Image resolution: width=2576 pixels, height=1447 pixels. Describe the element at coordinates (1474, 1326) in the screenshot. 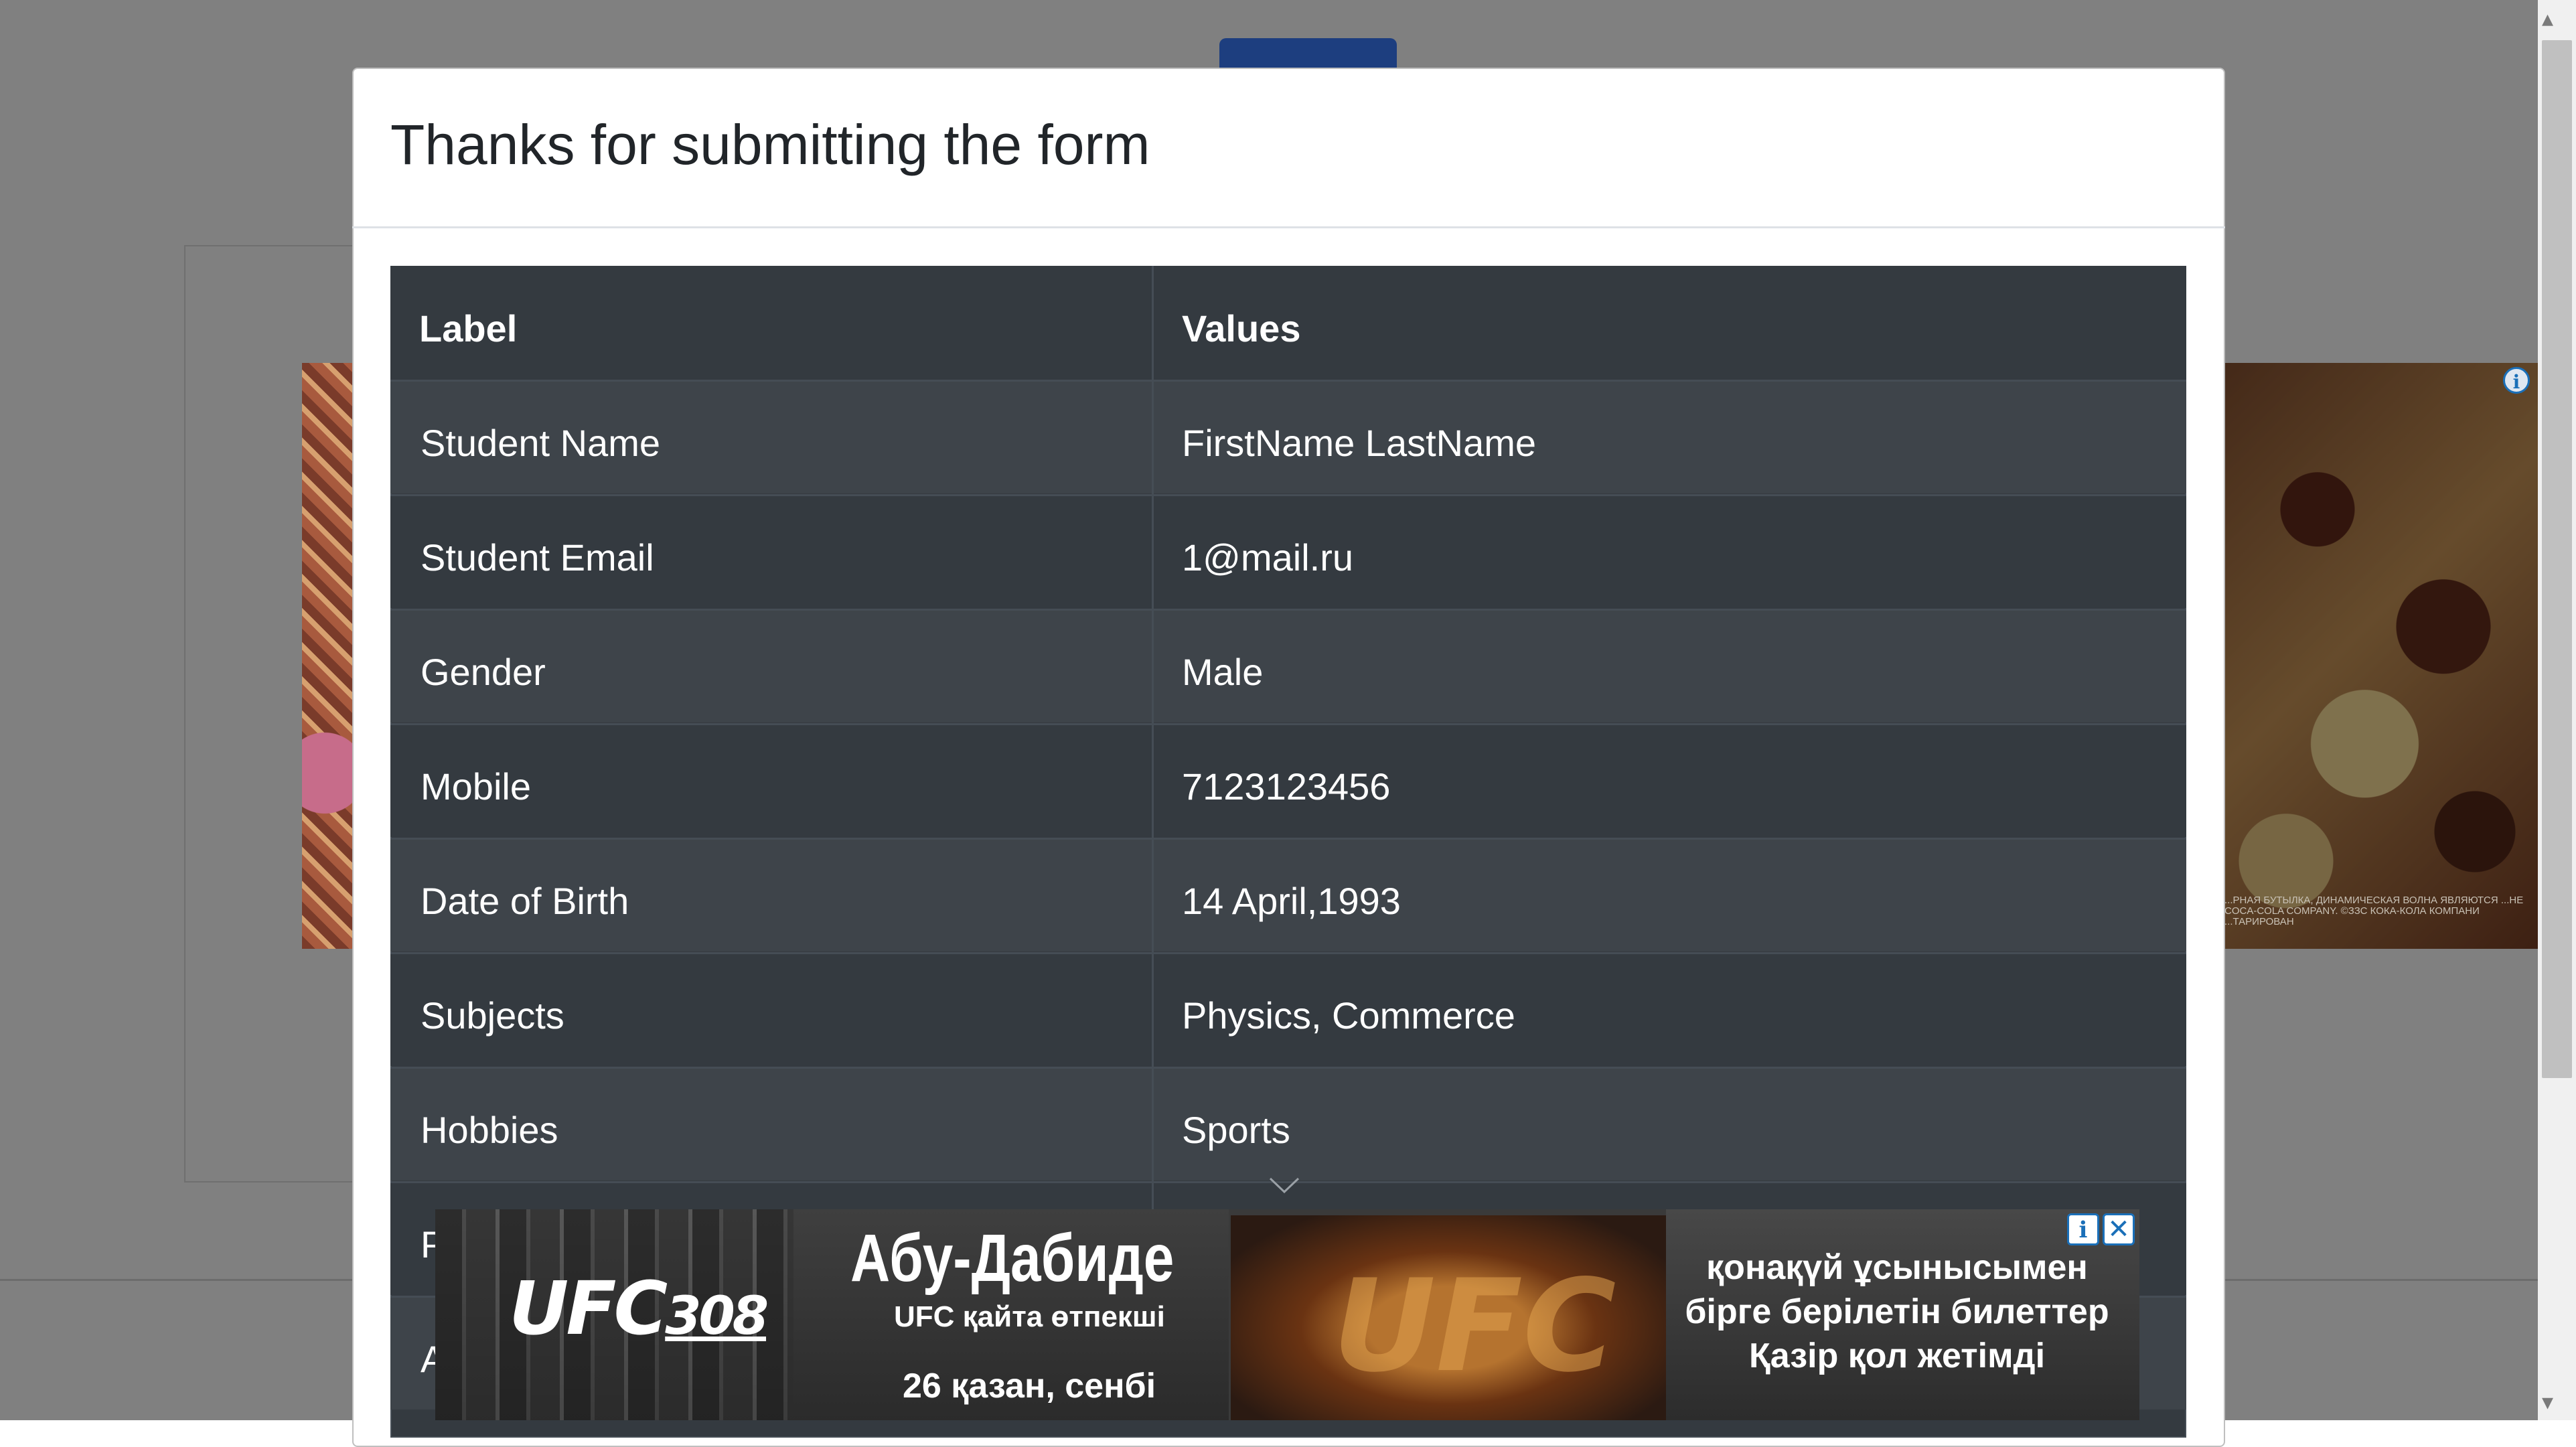

I see `ad-belt-lettering: UFC` at that location.